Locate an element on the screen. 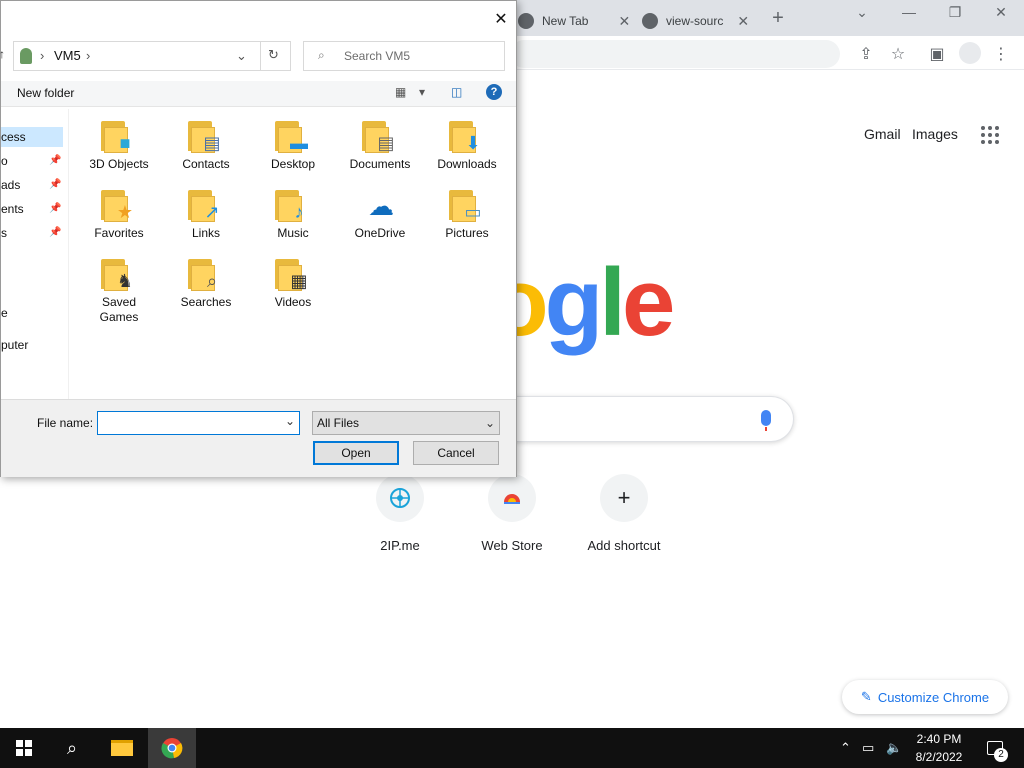 This screenshot has width=1024, height=768. new-tab-button: + is located at coordinates (778, 18).